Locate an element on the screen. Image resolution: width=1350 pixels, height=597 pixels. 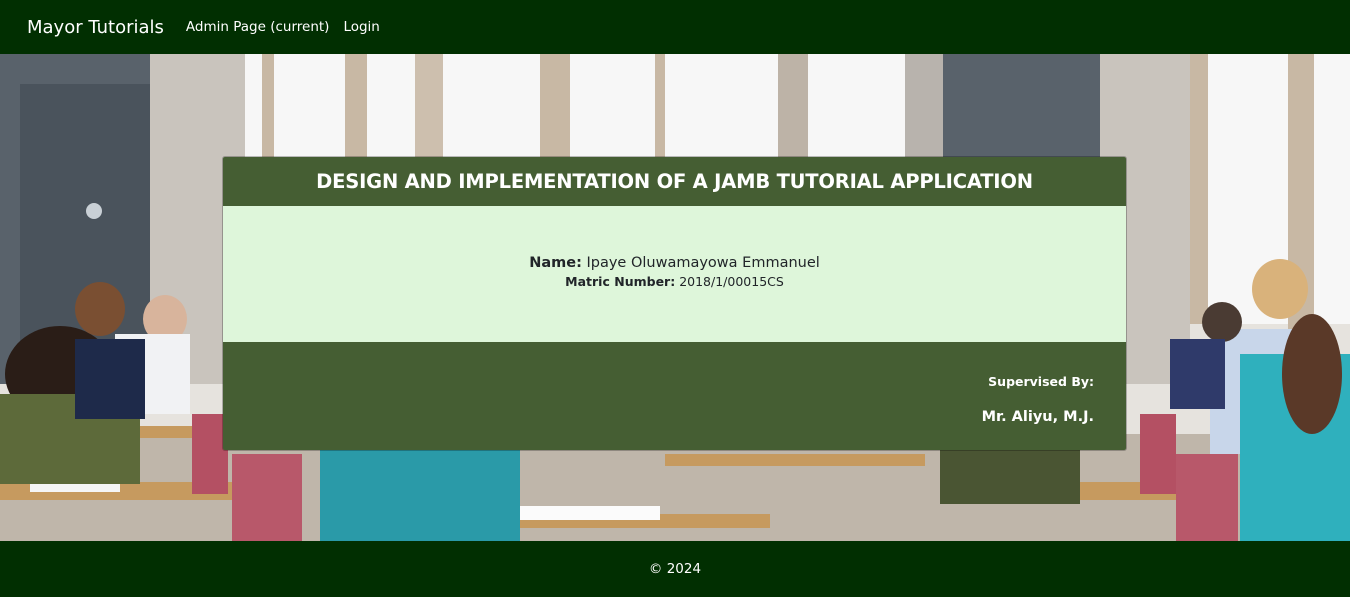
nav-link-admin-page: Admin Page (current) is located at coordinates (258, 27).